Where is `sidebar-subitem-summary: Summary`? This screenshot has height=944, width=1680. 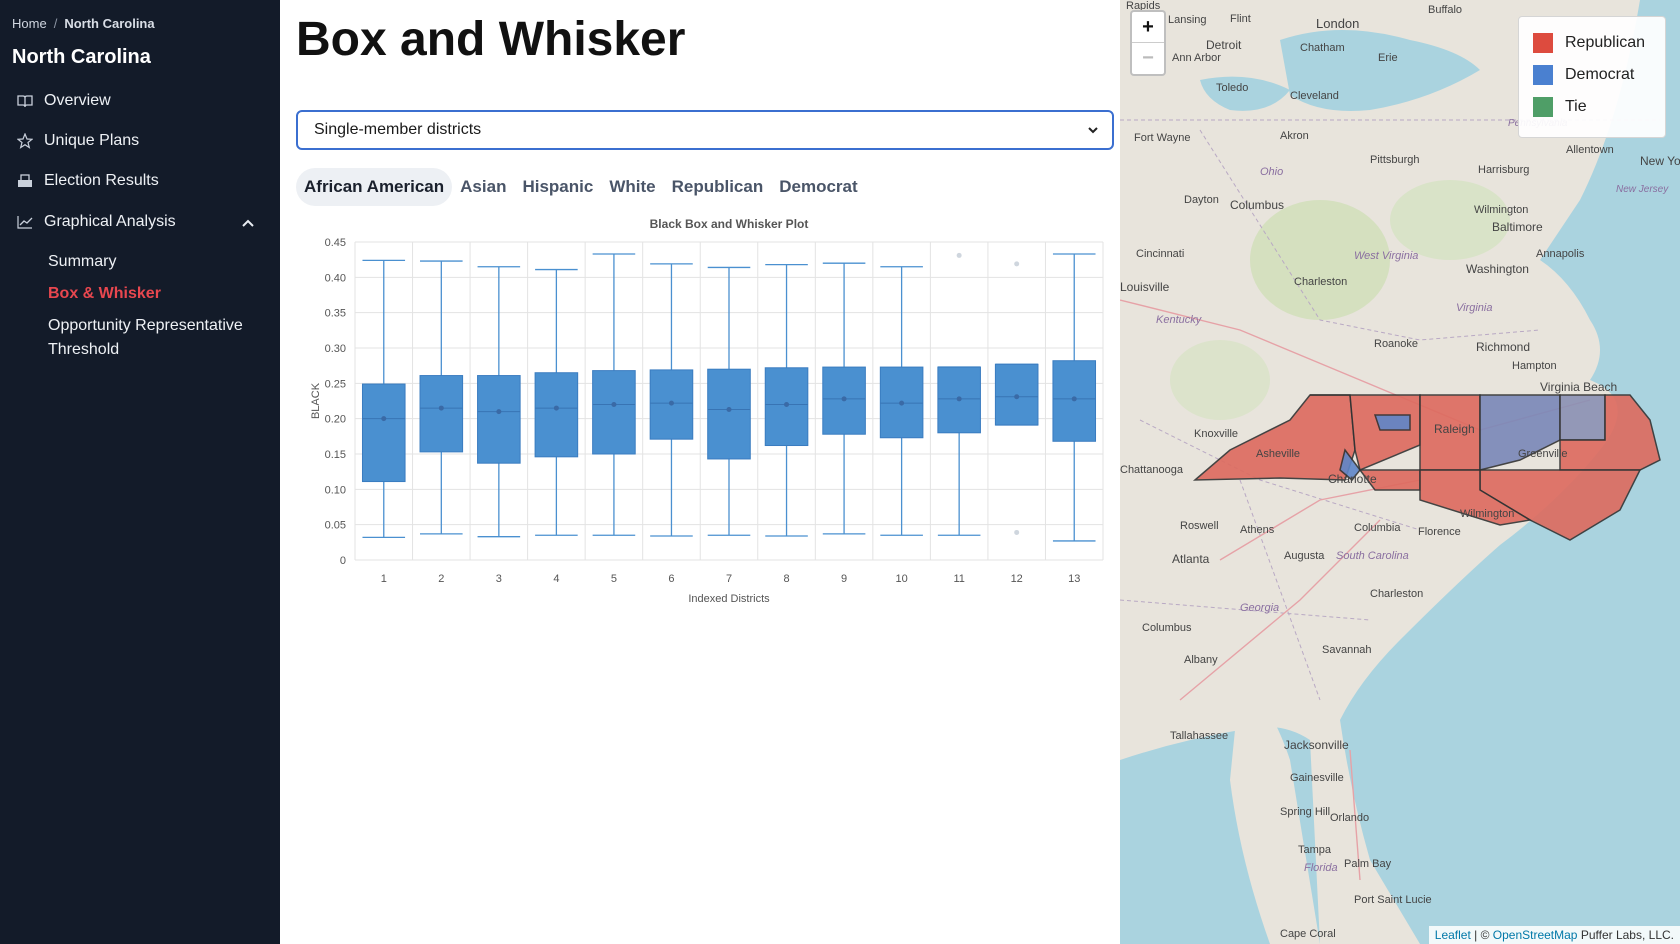 sidebar-subitem-summary: Summary is located at coordinates (158, 262).